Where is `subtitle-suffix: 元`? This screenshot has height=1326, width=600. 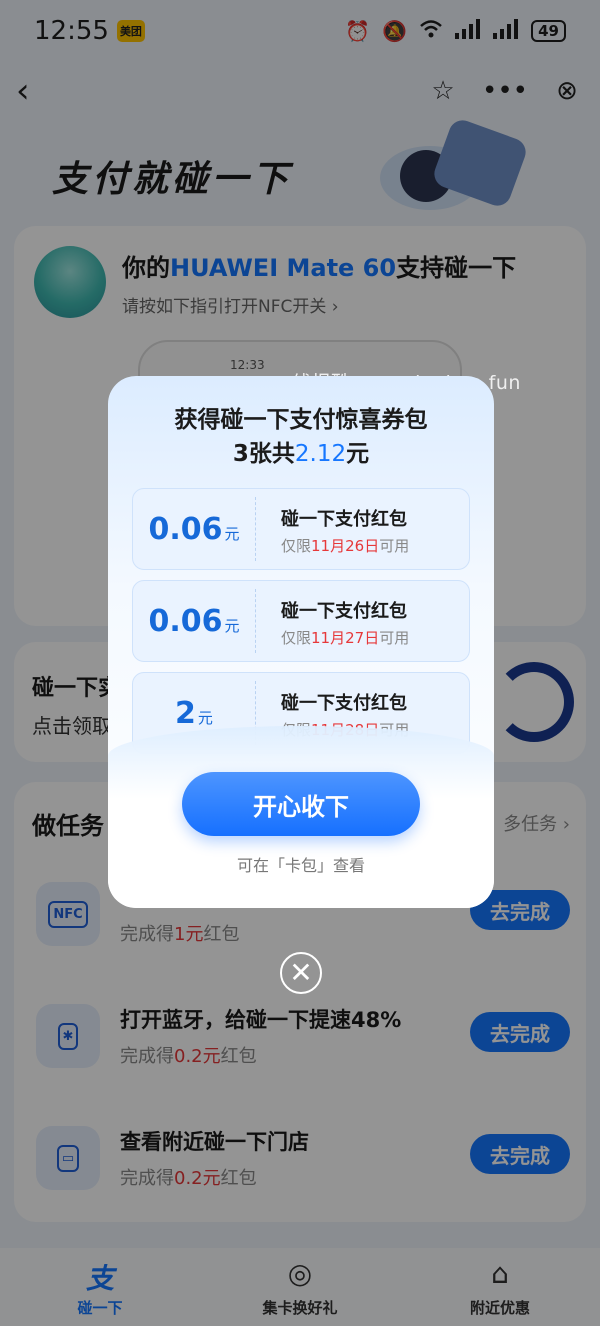 subtitle-suffix: 元 is located at coordinates (358, 454).